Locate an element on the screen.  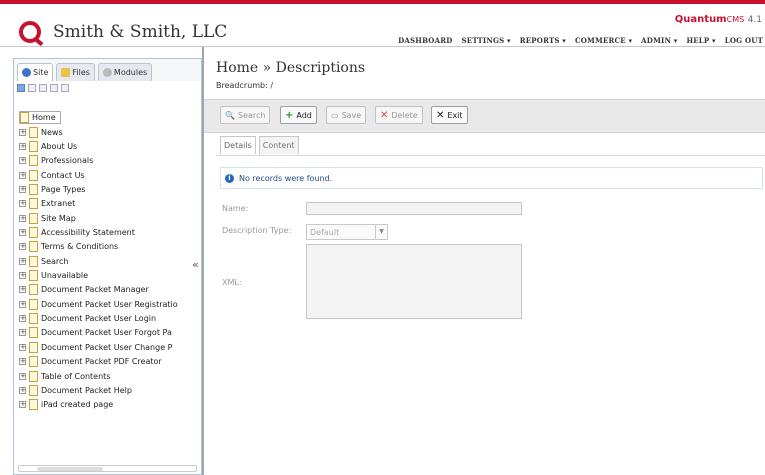
nav-reports: REPORTS ▾ is located at coordinates (543, 40).